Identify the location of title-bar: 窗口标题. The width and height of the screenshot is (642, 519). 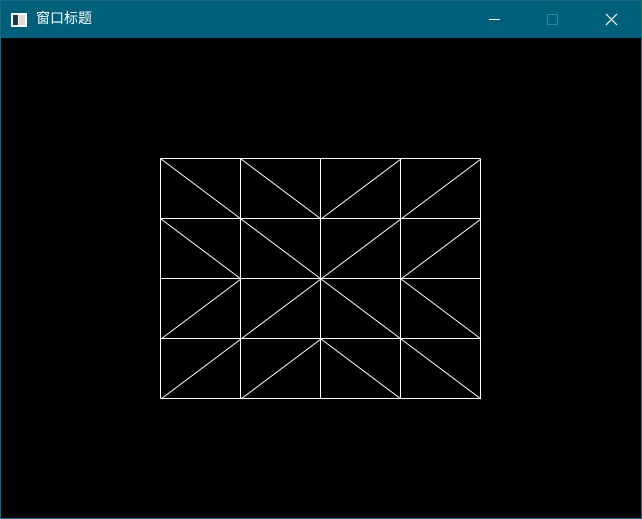
(321, 19).